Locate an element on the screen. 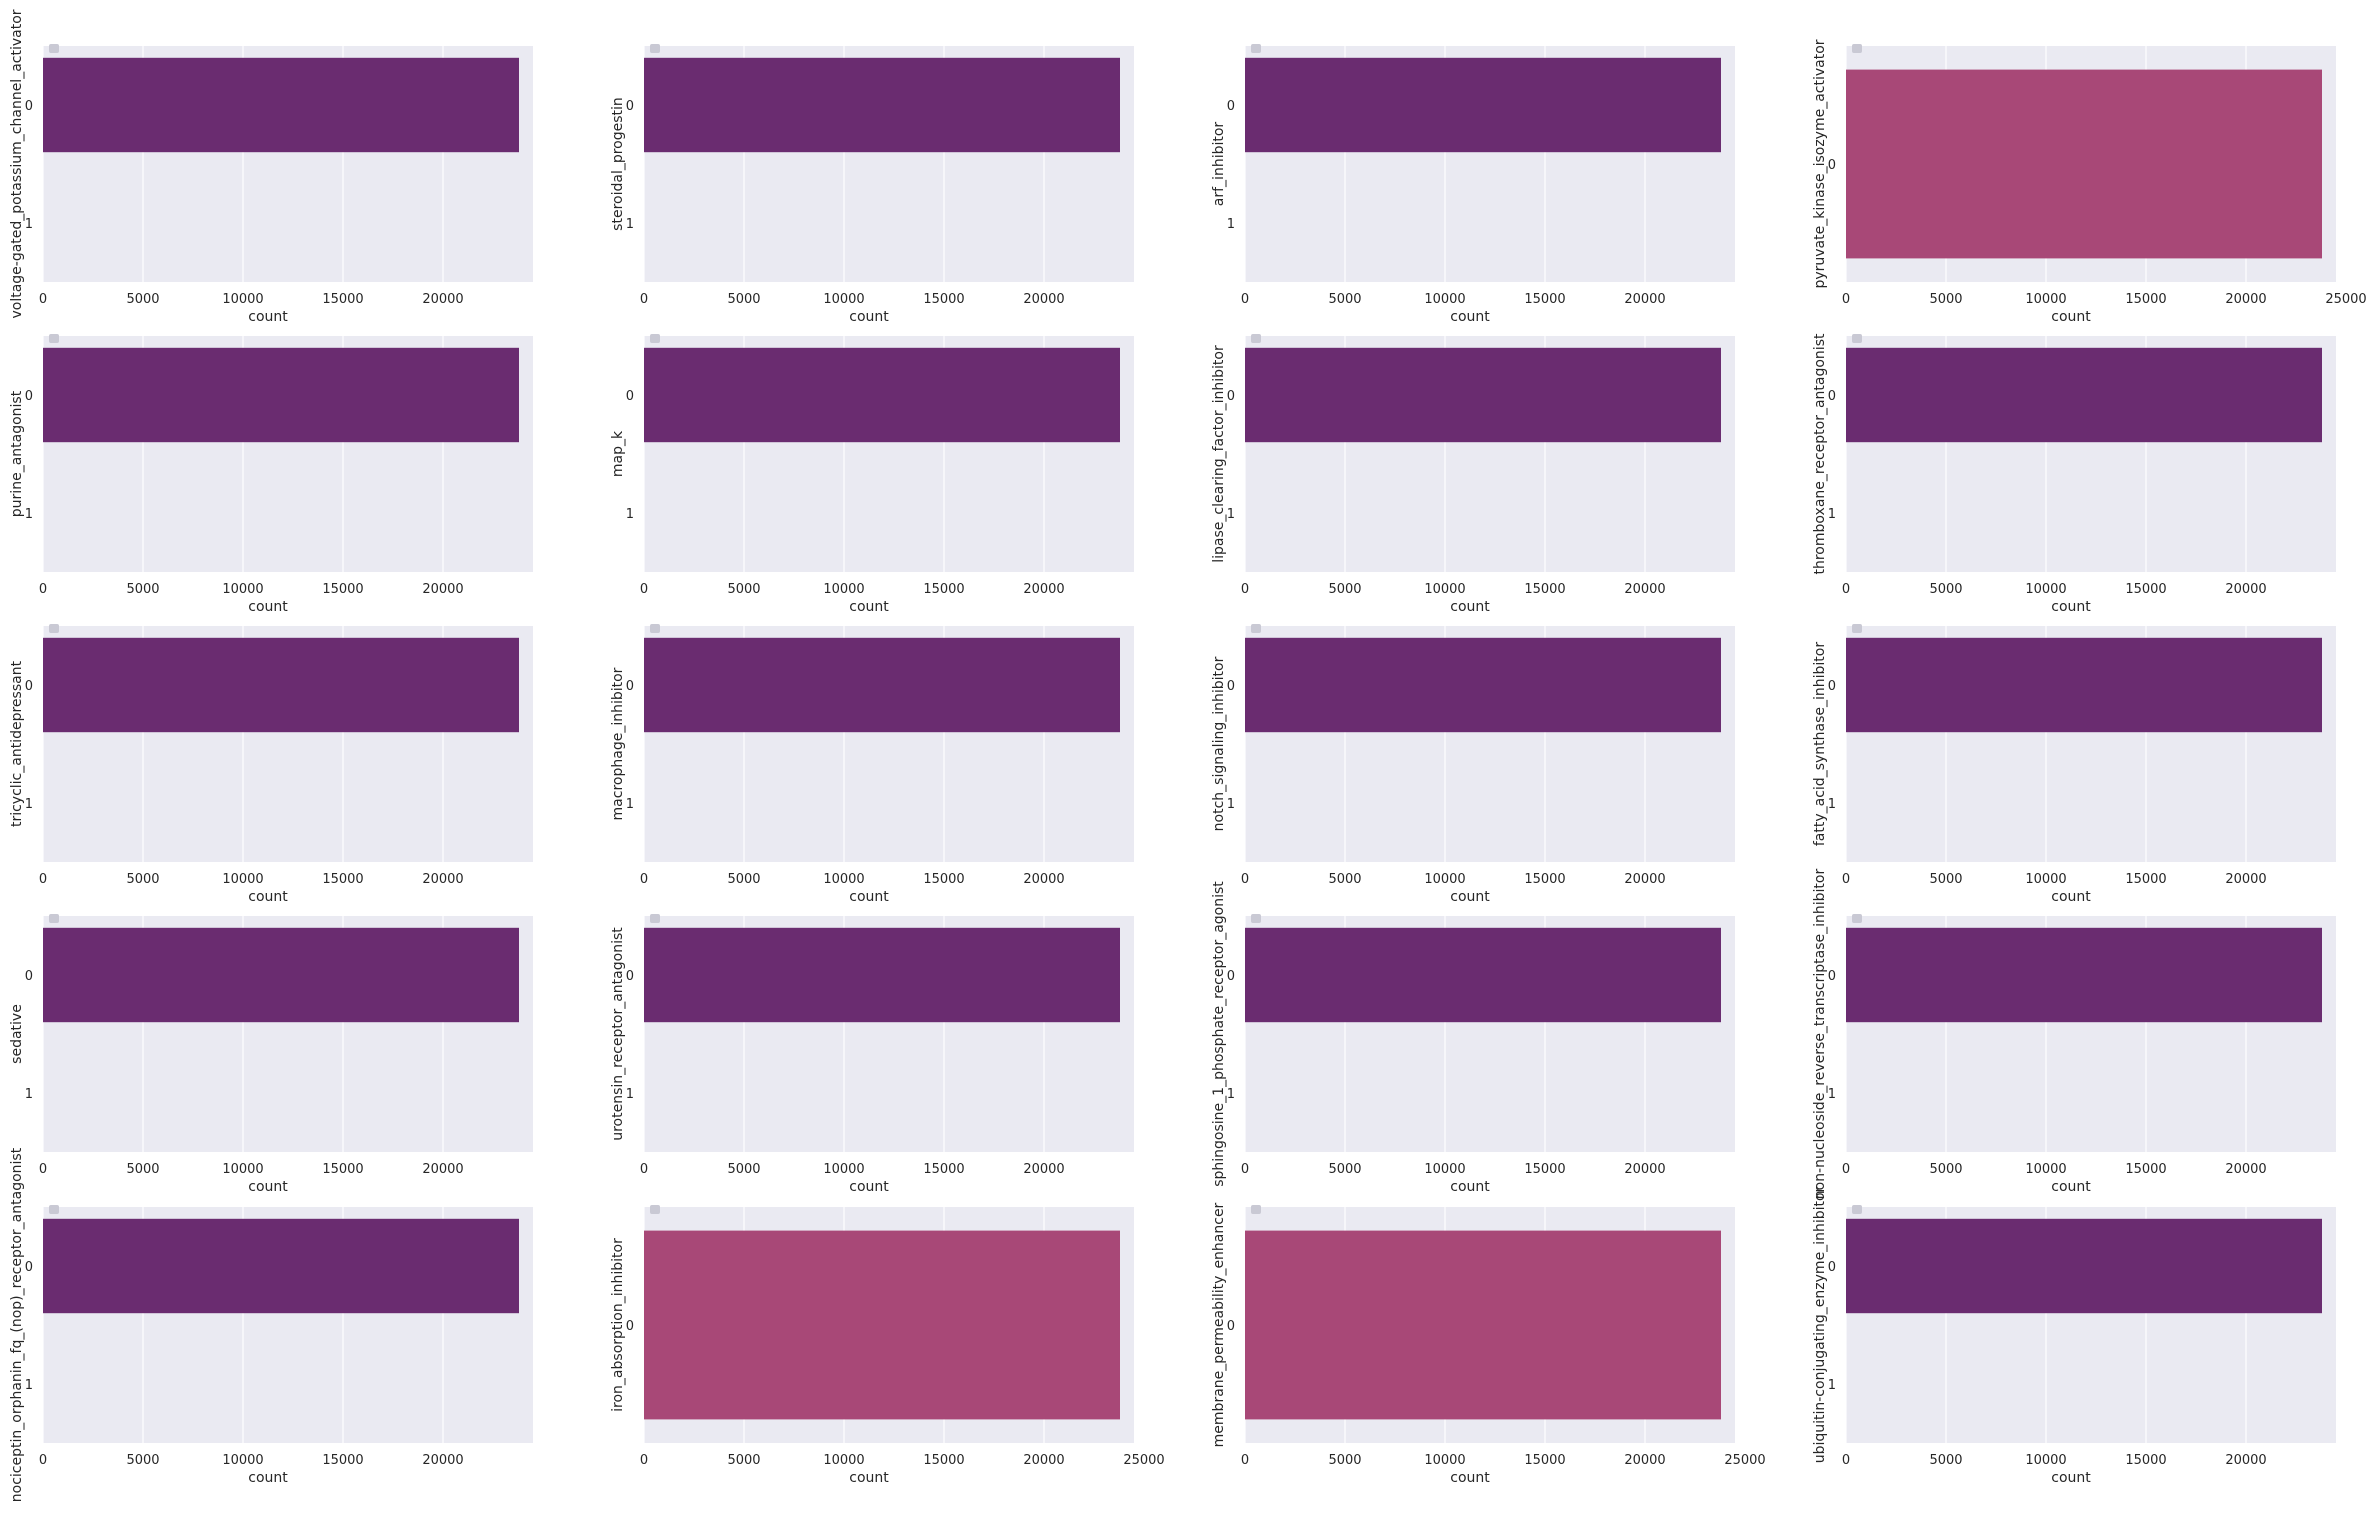 This screenshot has height=1520, width=2375. x-tick-label: 25000 is located at coordinates (2345, 299).